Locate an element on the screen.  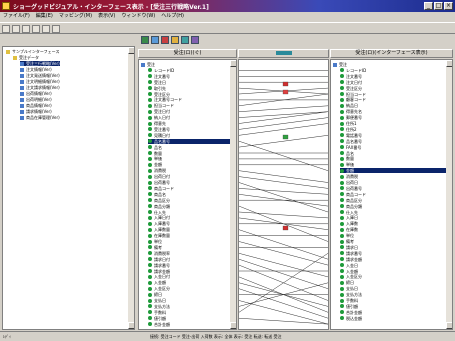
field-item: 顧客コード is located at coordinates (353, 99).